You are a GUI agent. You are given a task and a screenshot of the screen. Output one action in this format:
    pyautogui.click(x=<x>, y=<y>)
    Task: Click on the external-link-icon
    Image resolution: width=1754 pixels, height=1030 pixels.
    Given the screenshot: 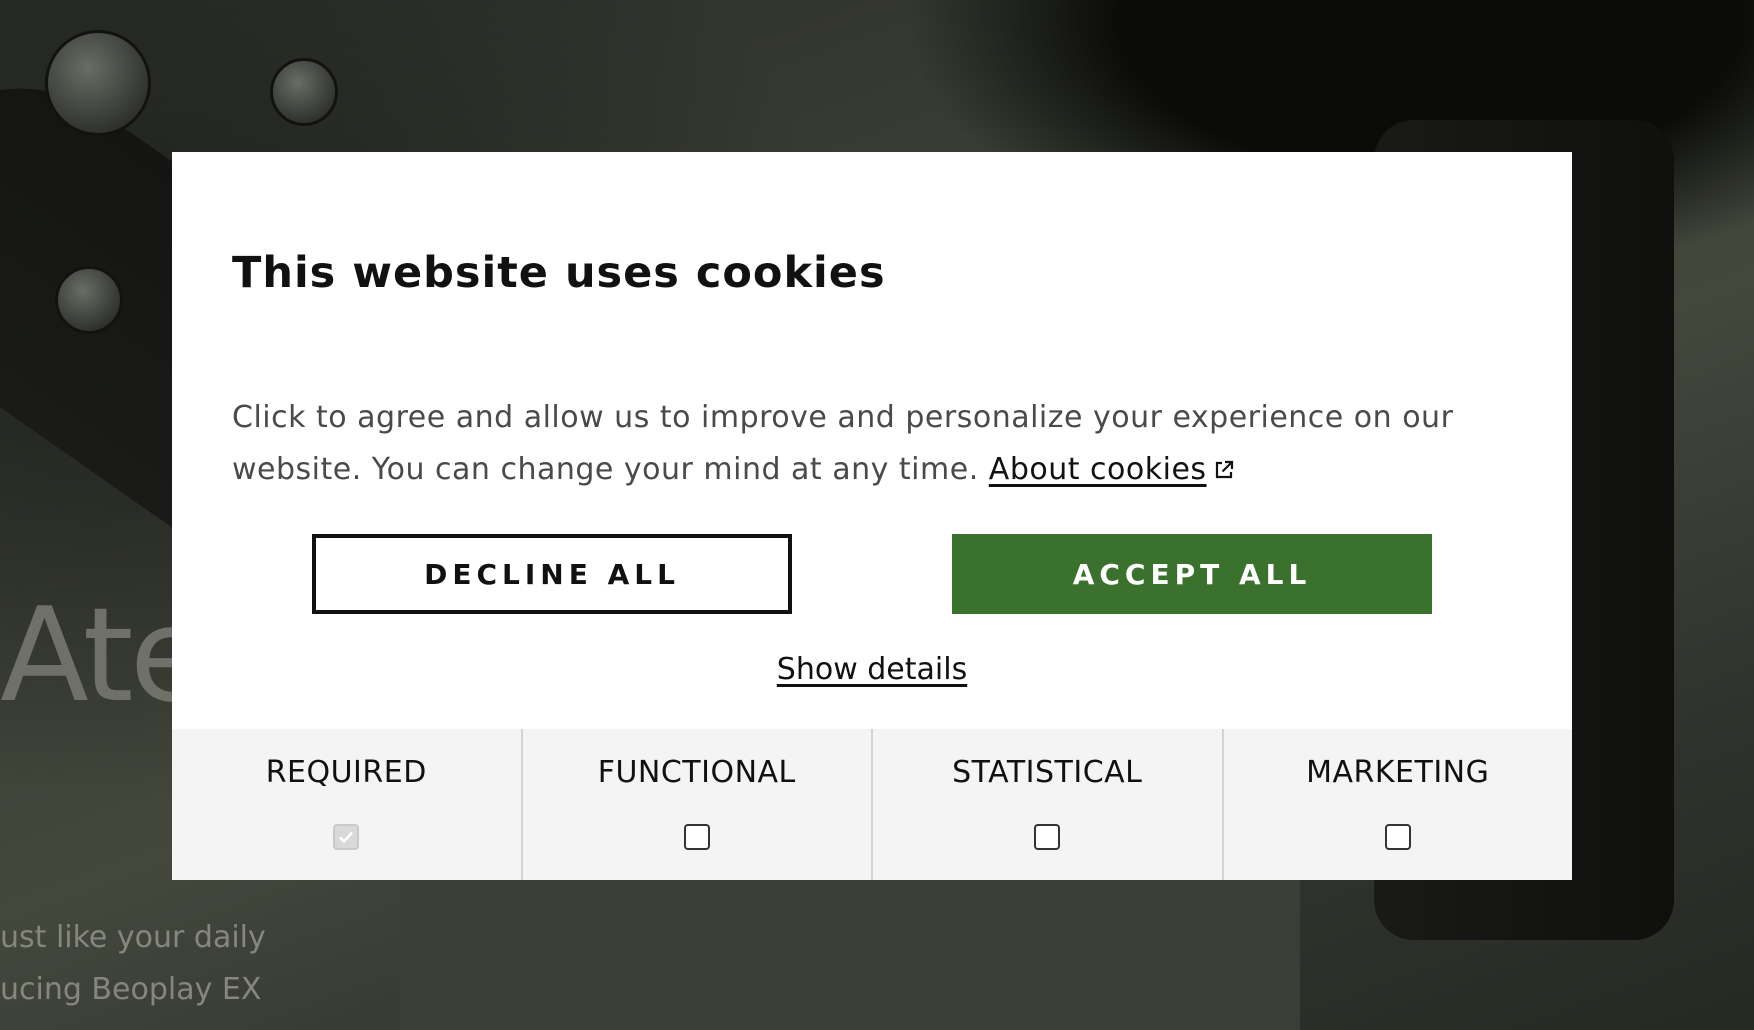 What is the action you would take?
    pyautogui.click(x=1224, y=469)
    